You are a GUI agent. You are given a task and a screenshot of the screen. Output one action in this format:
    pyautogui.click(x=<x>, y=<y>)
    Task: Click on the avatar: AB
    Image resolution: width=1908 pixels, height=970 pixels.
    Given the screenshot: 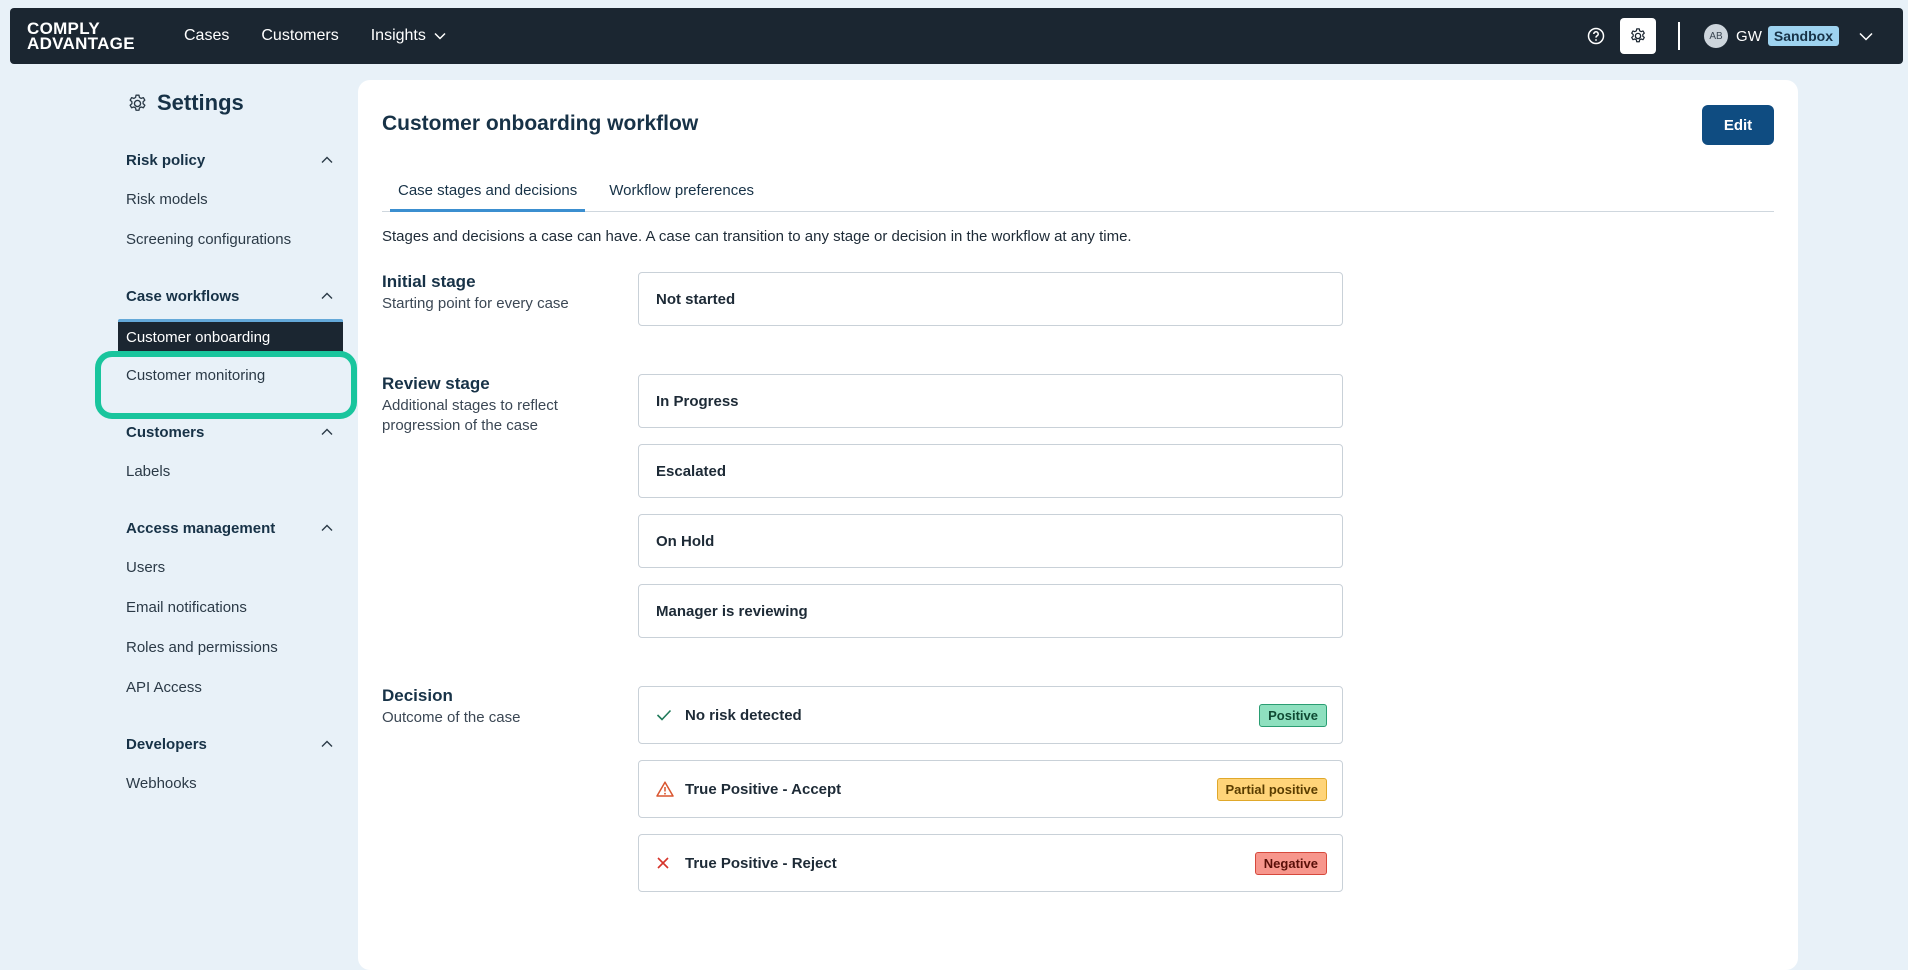 What is the action you would take?
    pyautogui.click(x=1716, y=36)
    